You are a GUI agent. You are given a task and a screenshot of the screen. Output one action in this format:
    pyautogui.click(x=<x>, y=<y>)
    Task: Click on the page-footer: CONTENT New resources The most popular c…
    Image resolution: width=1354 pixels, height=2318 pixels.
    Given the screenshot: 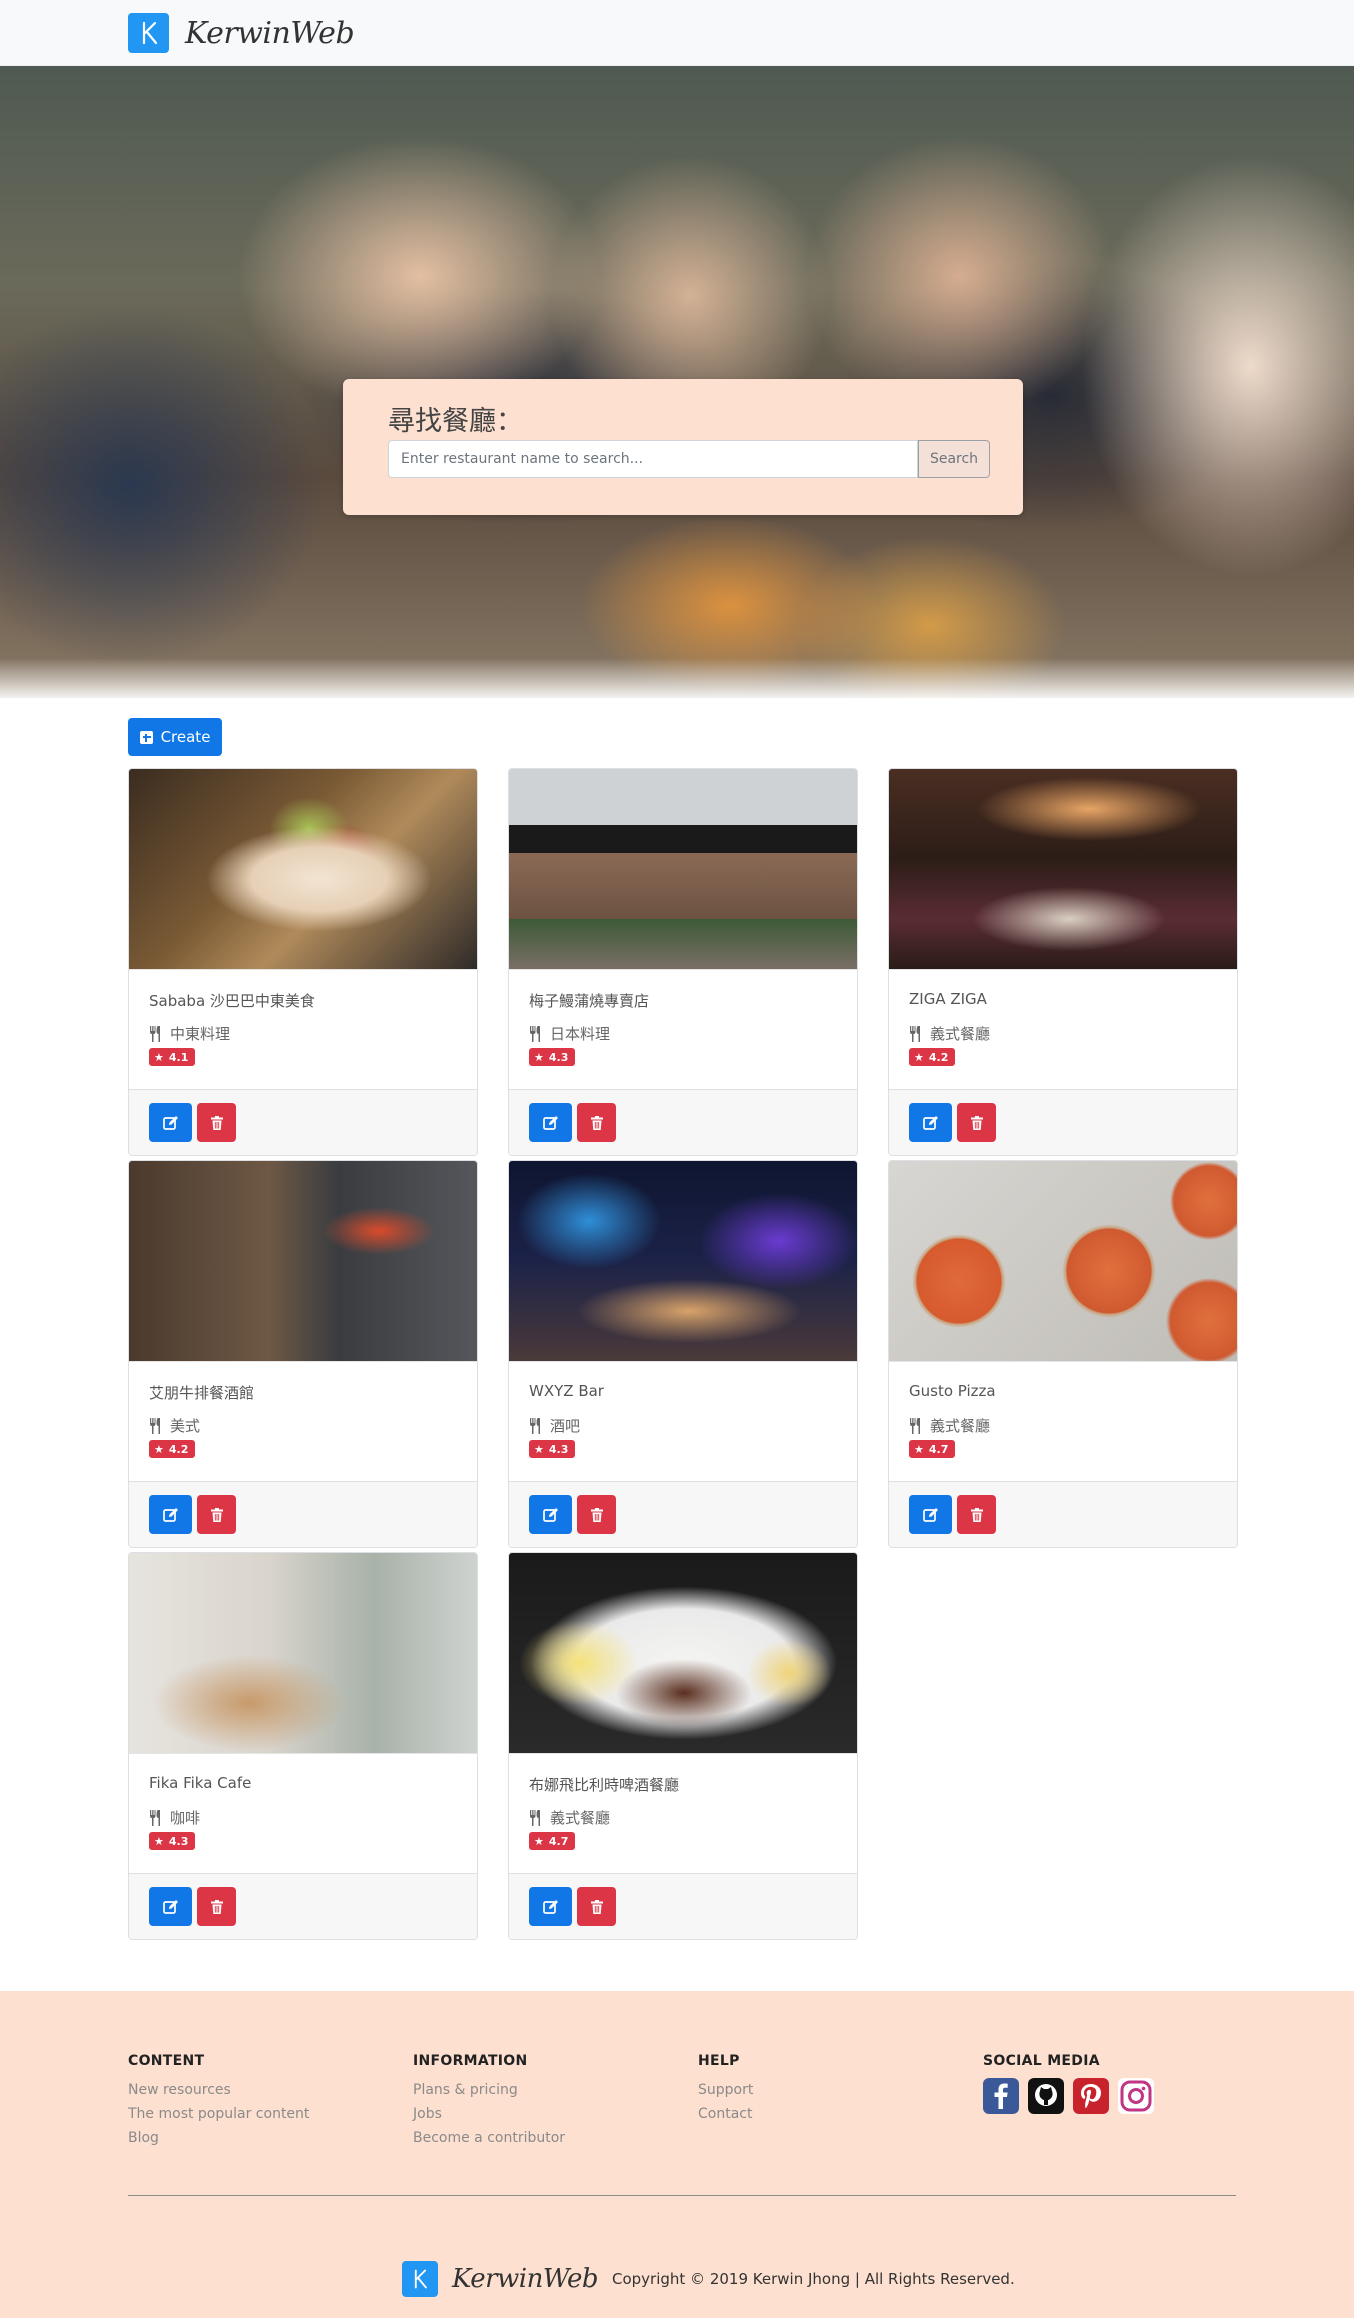 What is the action you would take?
    pyautogui.click(x=677, y=2154)
    